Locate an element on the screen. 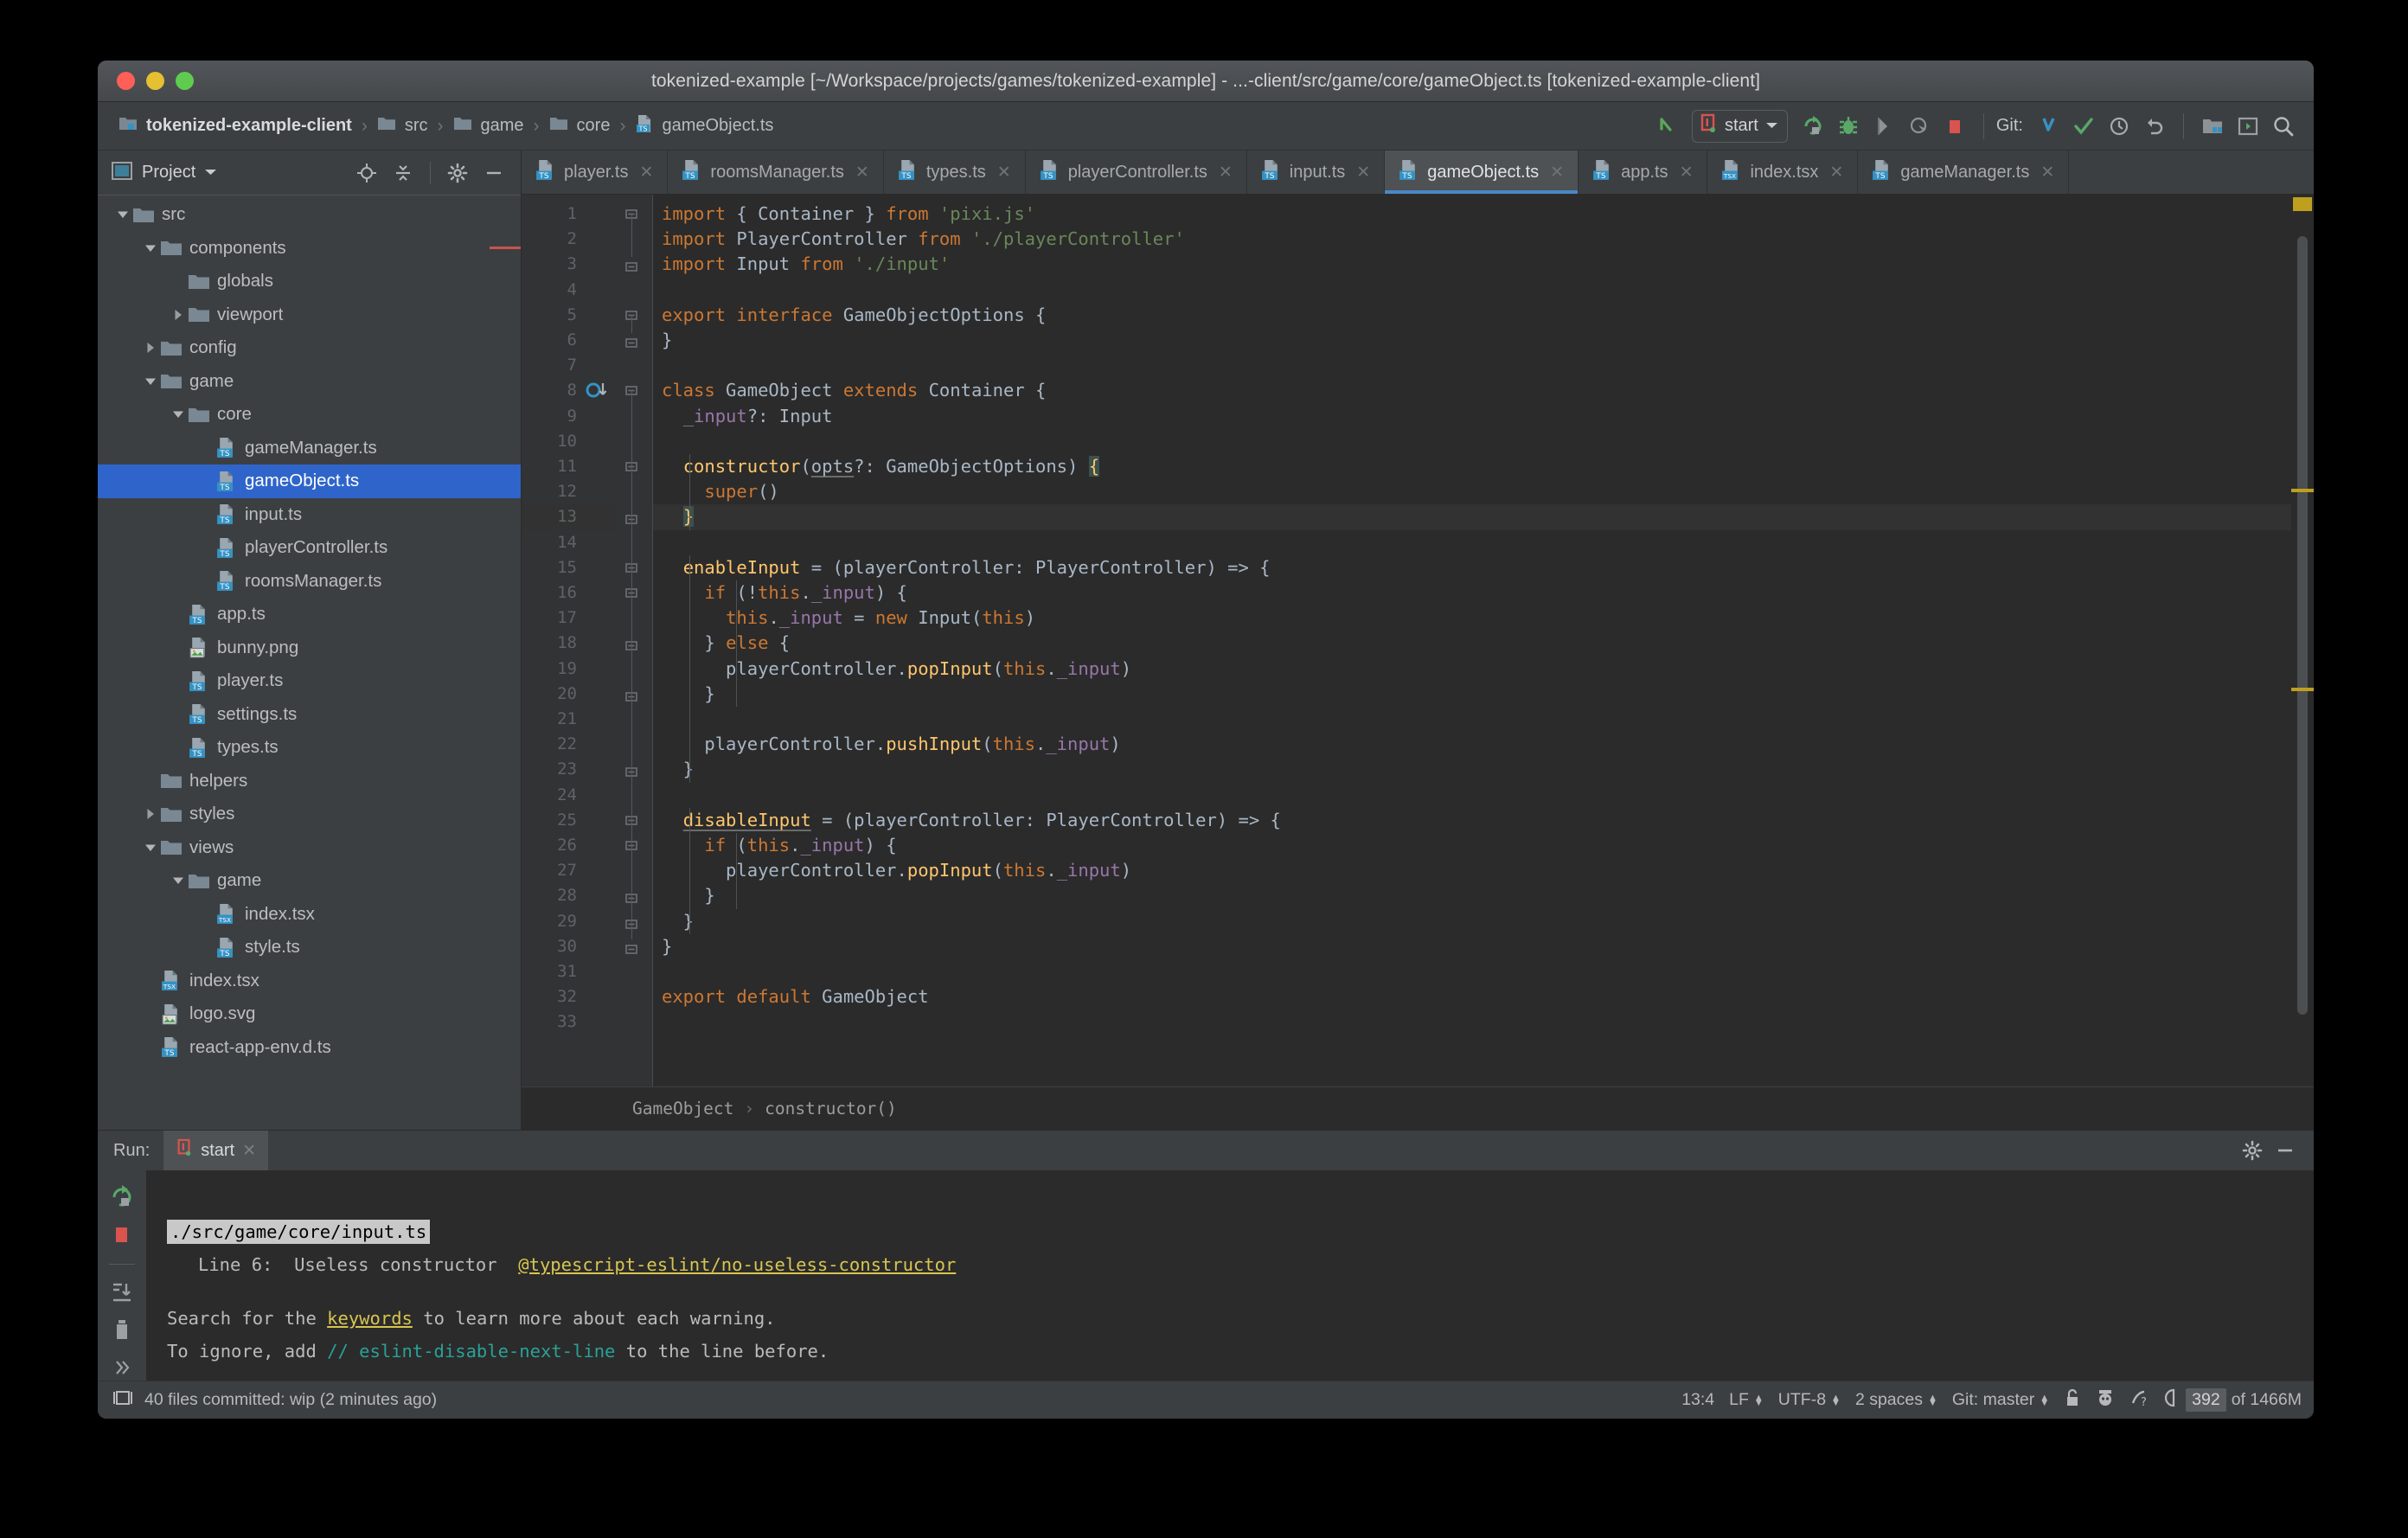  tree-item: TS gameObject.ts is located at coordinates (309, 481).